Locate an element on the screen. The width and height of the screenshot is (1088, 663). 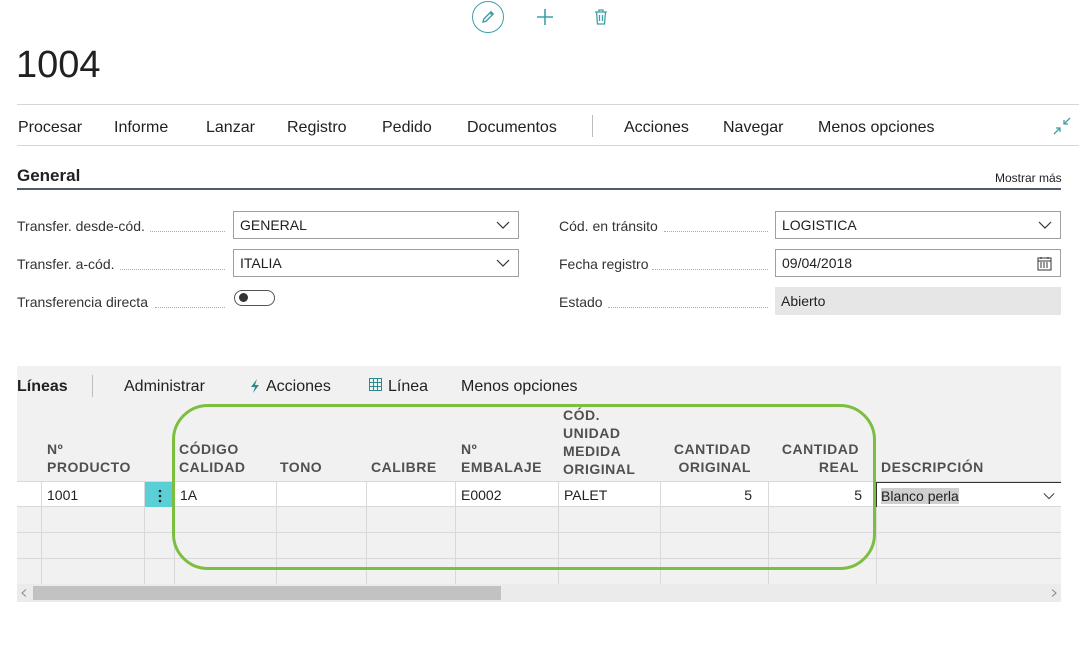
lines-title: Líneas is located at coordinates (42, 386).